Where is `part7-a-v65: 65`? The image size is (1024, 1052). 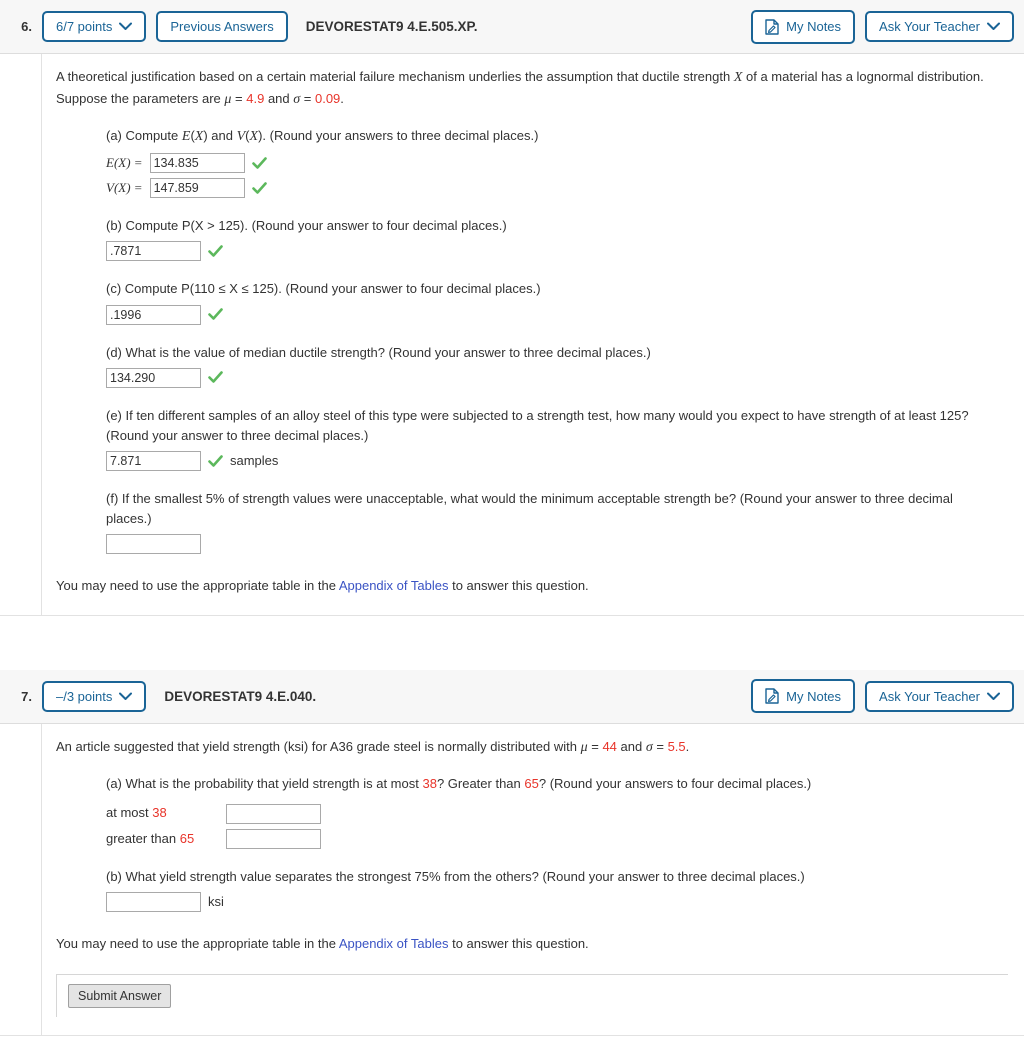
part7-a-v65: 65 is located at coordinates (531, 784).